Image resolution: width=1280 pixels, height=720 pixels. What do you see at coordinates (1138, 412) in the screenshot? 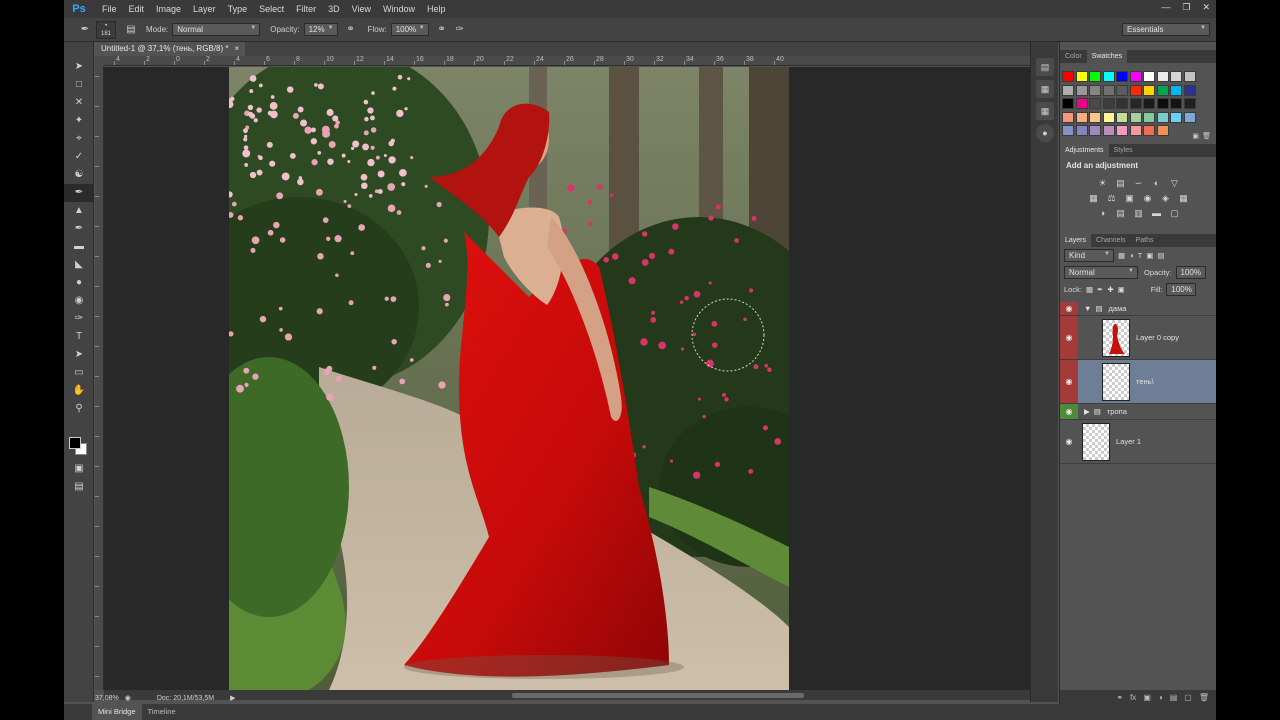
I see `layer-group-tropa: ◉ ▶ ▤ тропа` at bounding box center [1138, 412].